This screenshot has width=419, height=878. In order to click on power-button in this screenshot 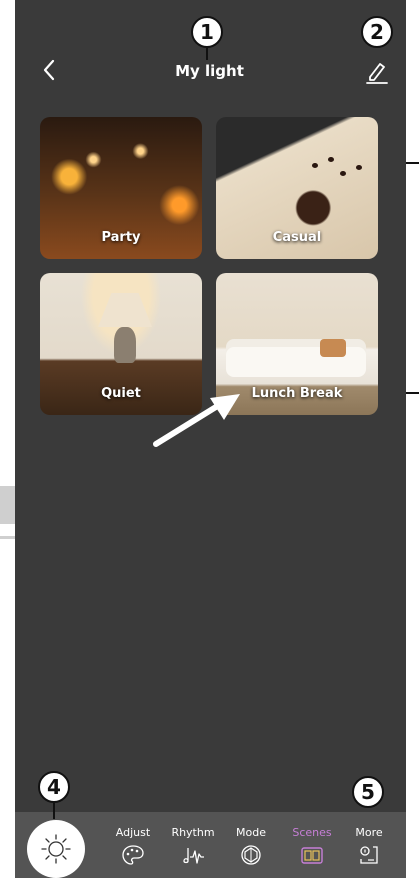, I will do `click(56, 849)`.